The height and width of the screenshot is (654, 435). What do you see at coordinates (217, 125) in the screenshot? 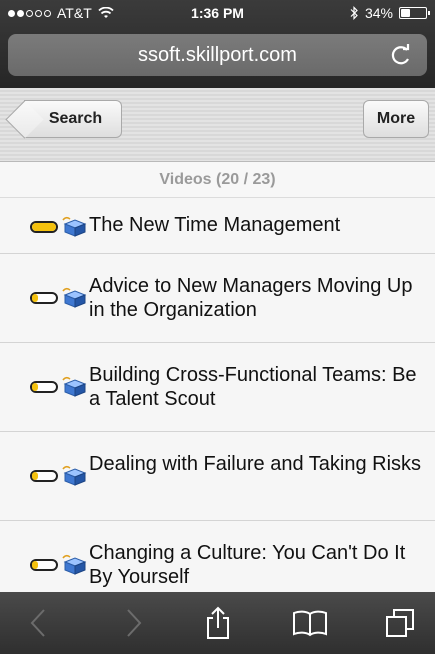
I see `navigation-bar: Search More` at bounding box center [217, 125].